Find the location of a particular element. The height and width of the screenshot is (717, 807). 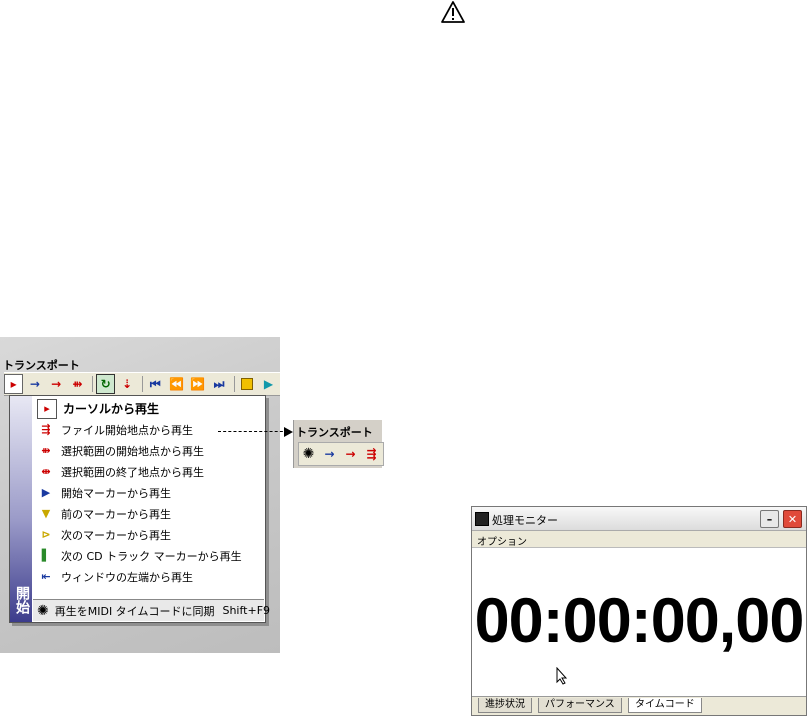

window-titlebar: 処理モニター – ✕ is located at coordinates (639, 519).